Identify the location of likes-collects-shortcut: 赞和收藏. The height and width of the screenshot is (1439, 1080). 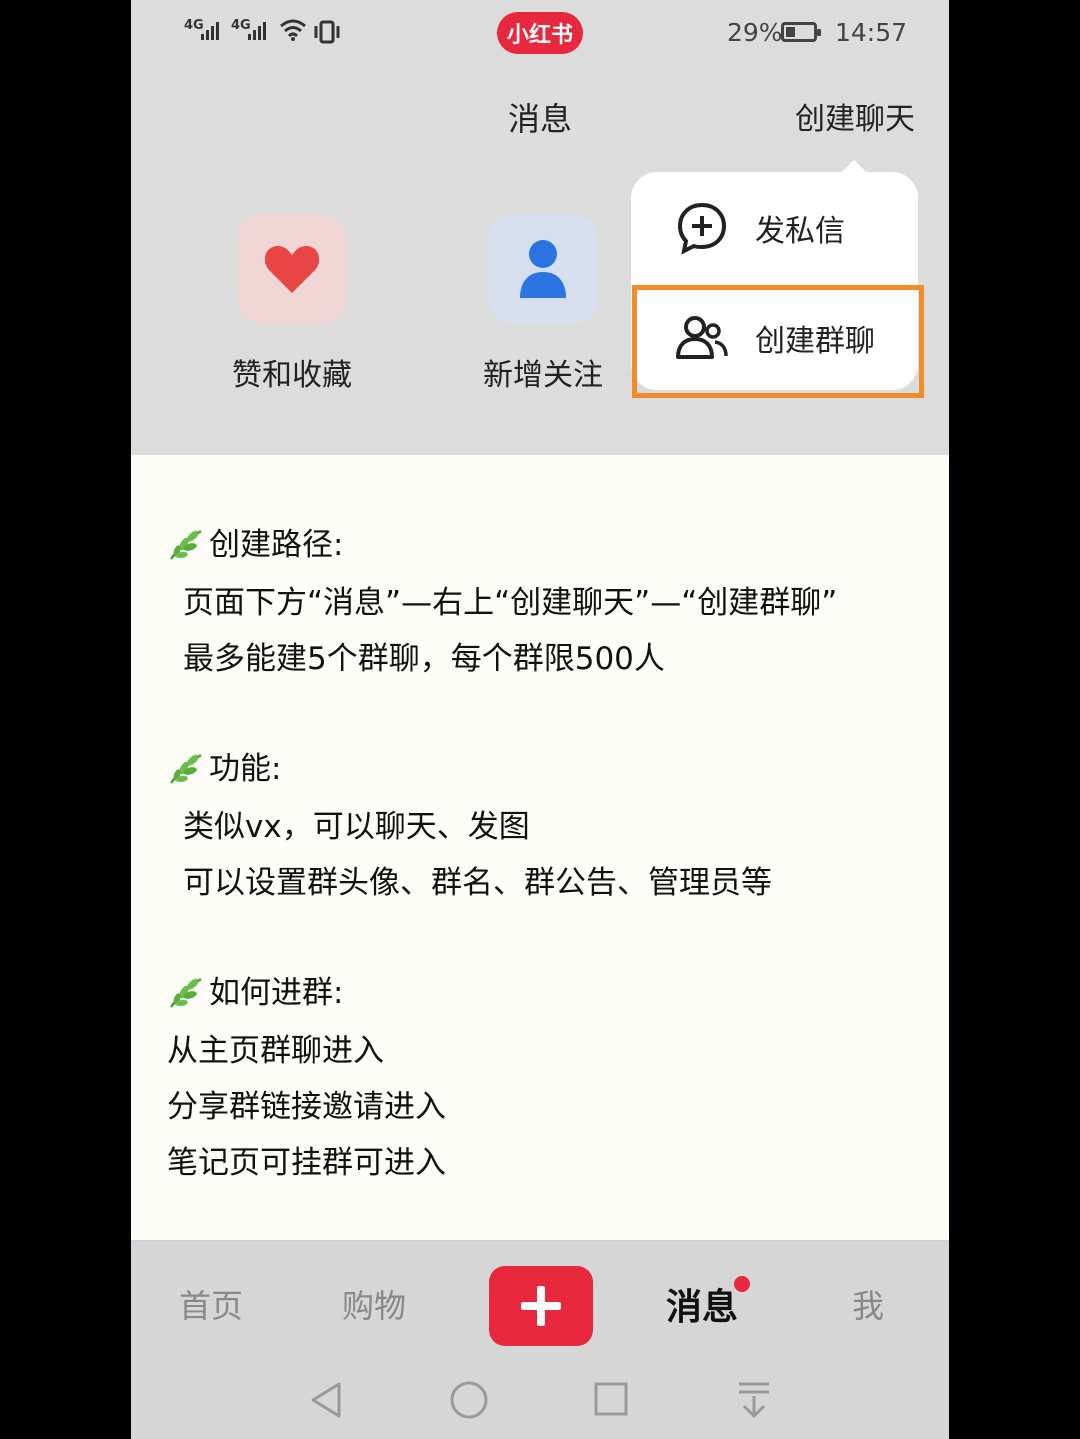
(292, 304).